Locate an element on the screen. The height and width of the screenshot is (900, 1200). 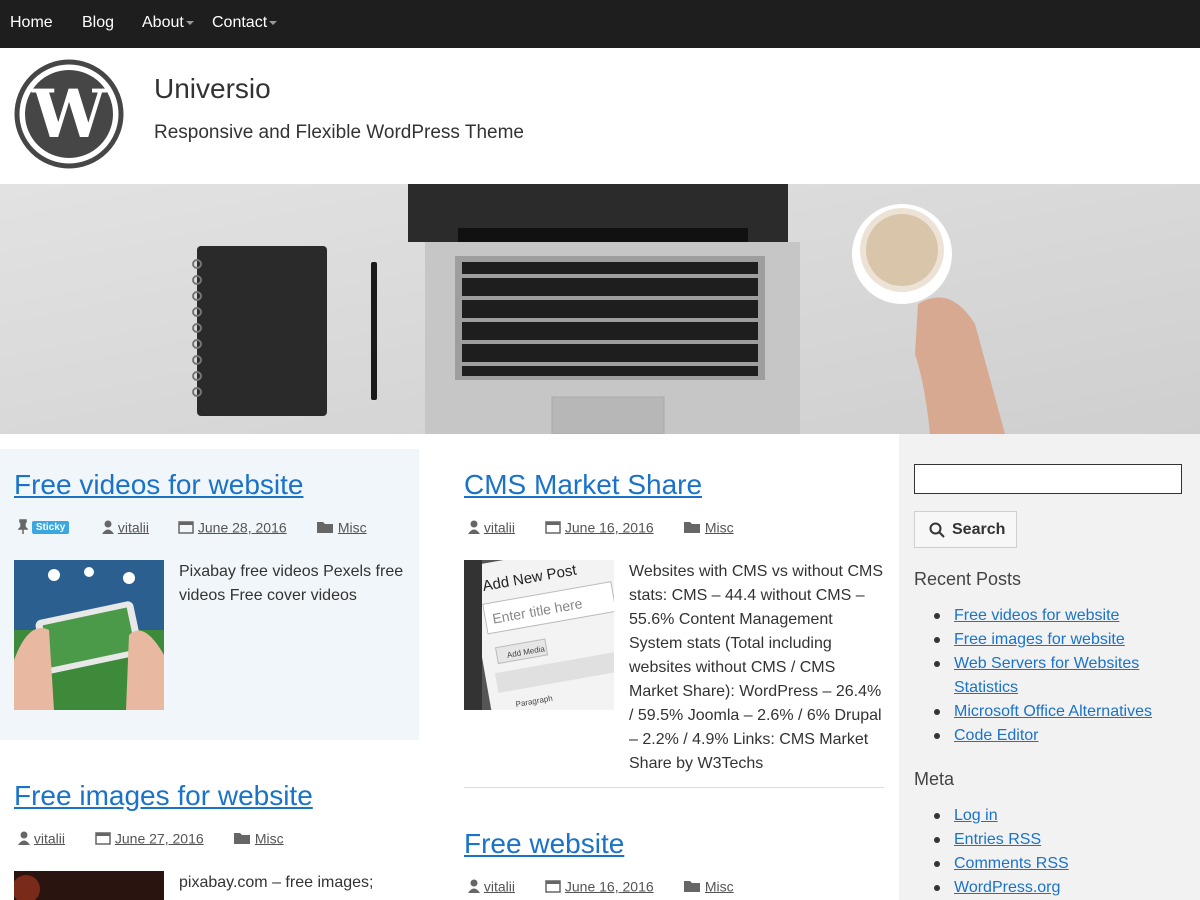
nav-label-about: About is located at coordinates (163, 22).